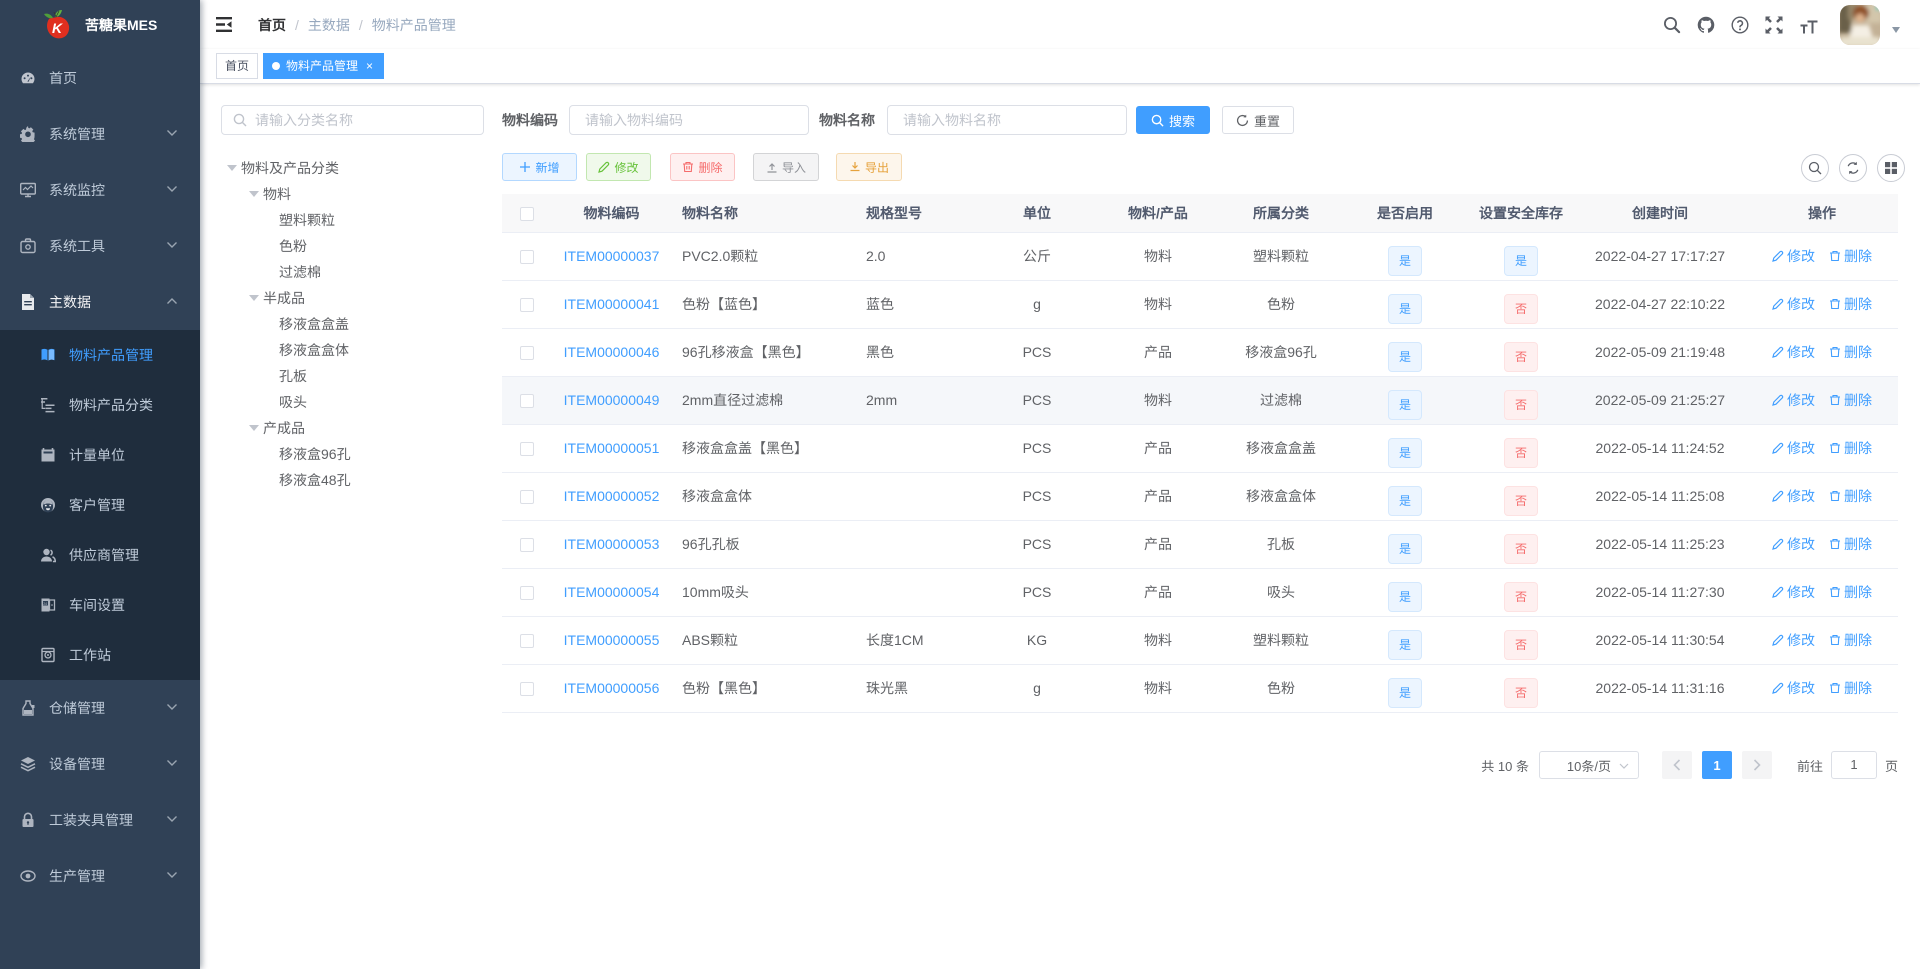  I want to click on svg-text: 24, so click(45, 604).